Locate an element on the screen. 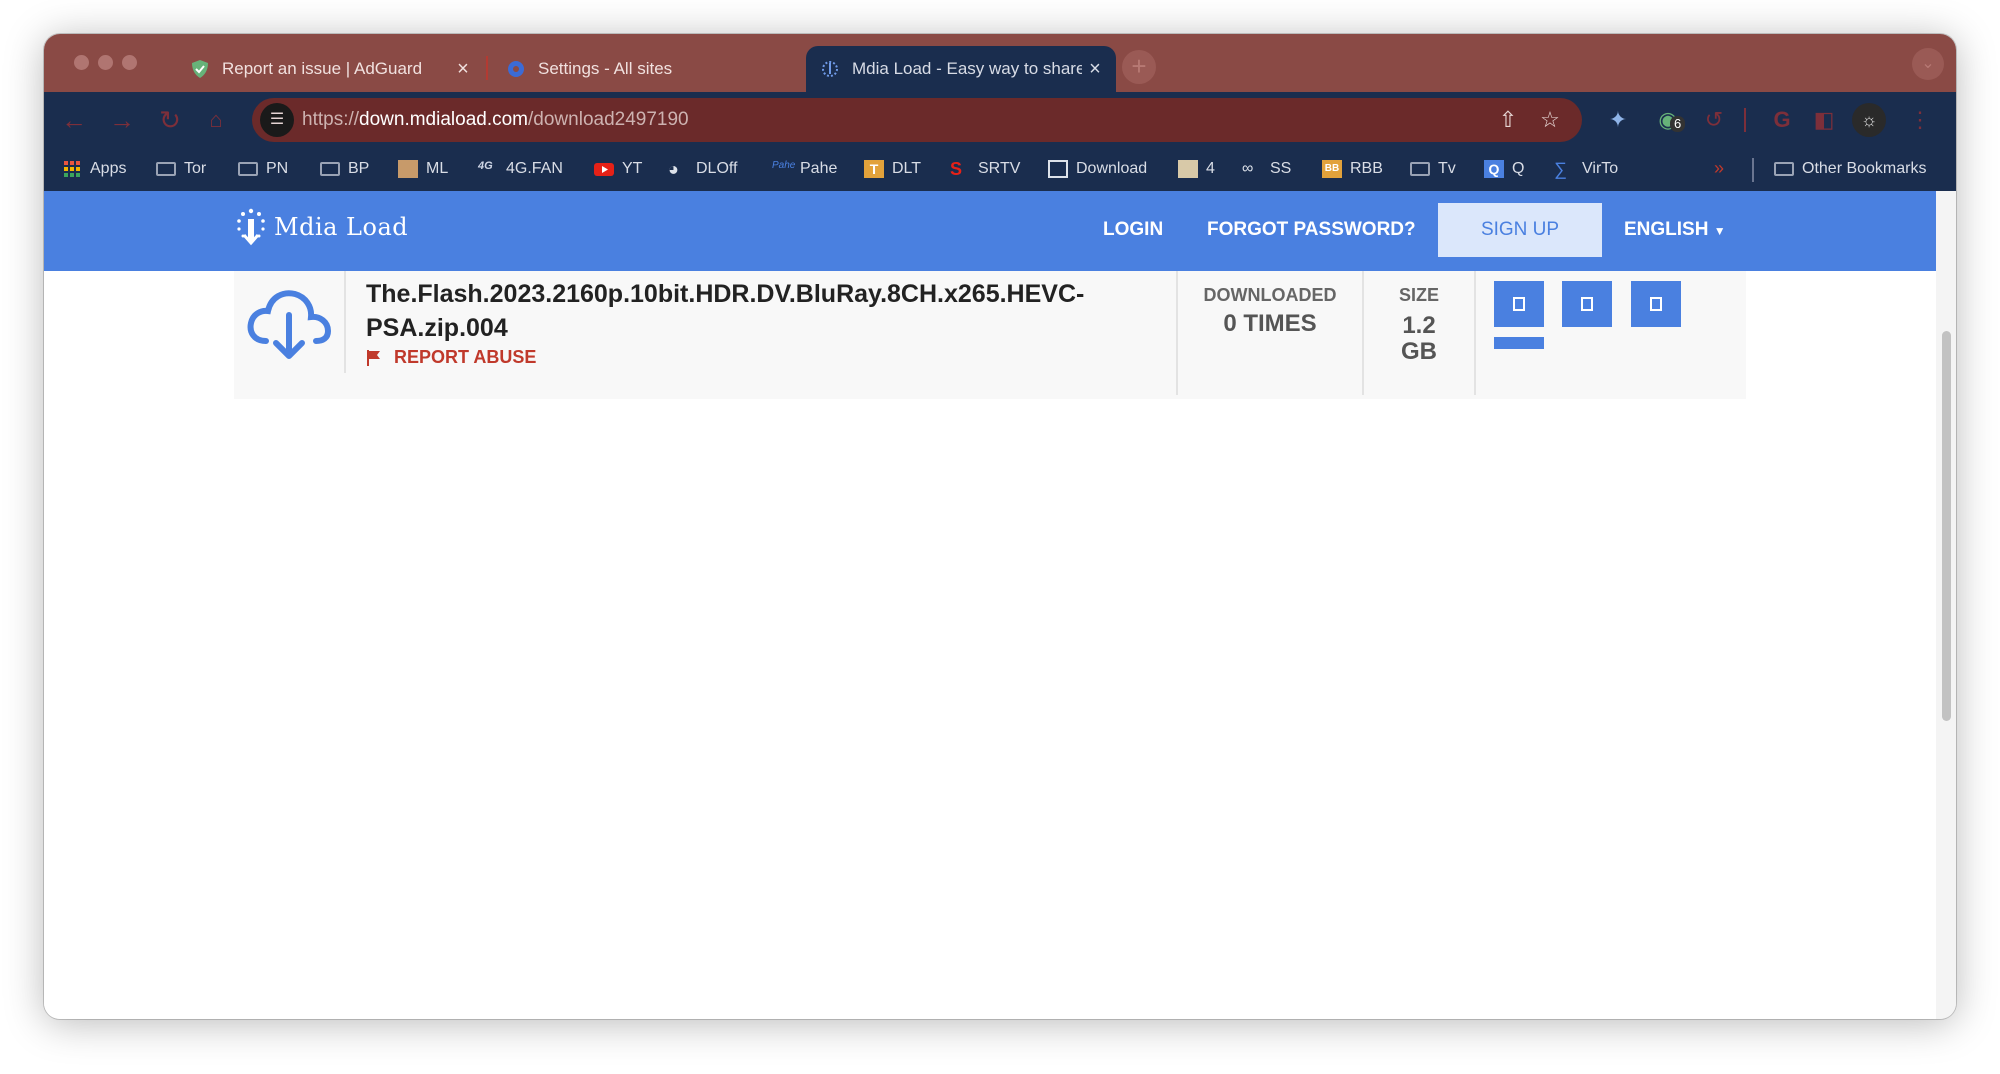 The image size is (2000, 1074). bookmark-download: Download is located at coordinates (1097, 169).